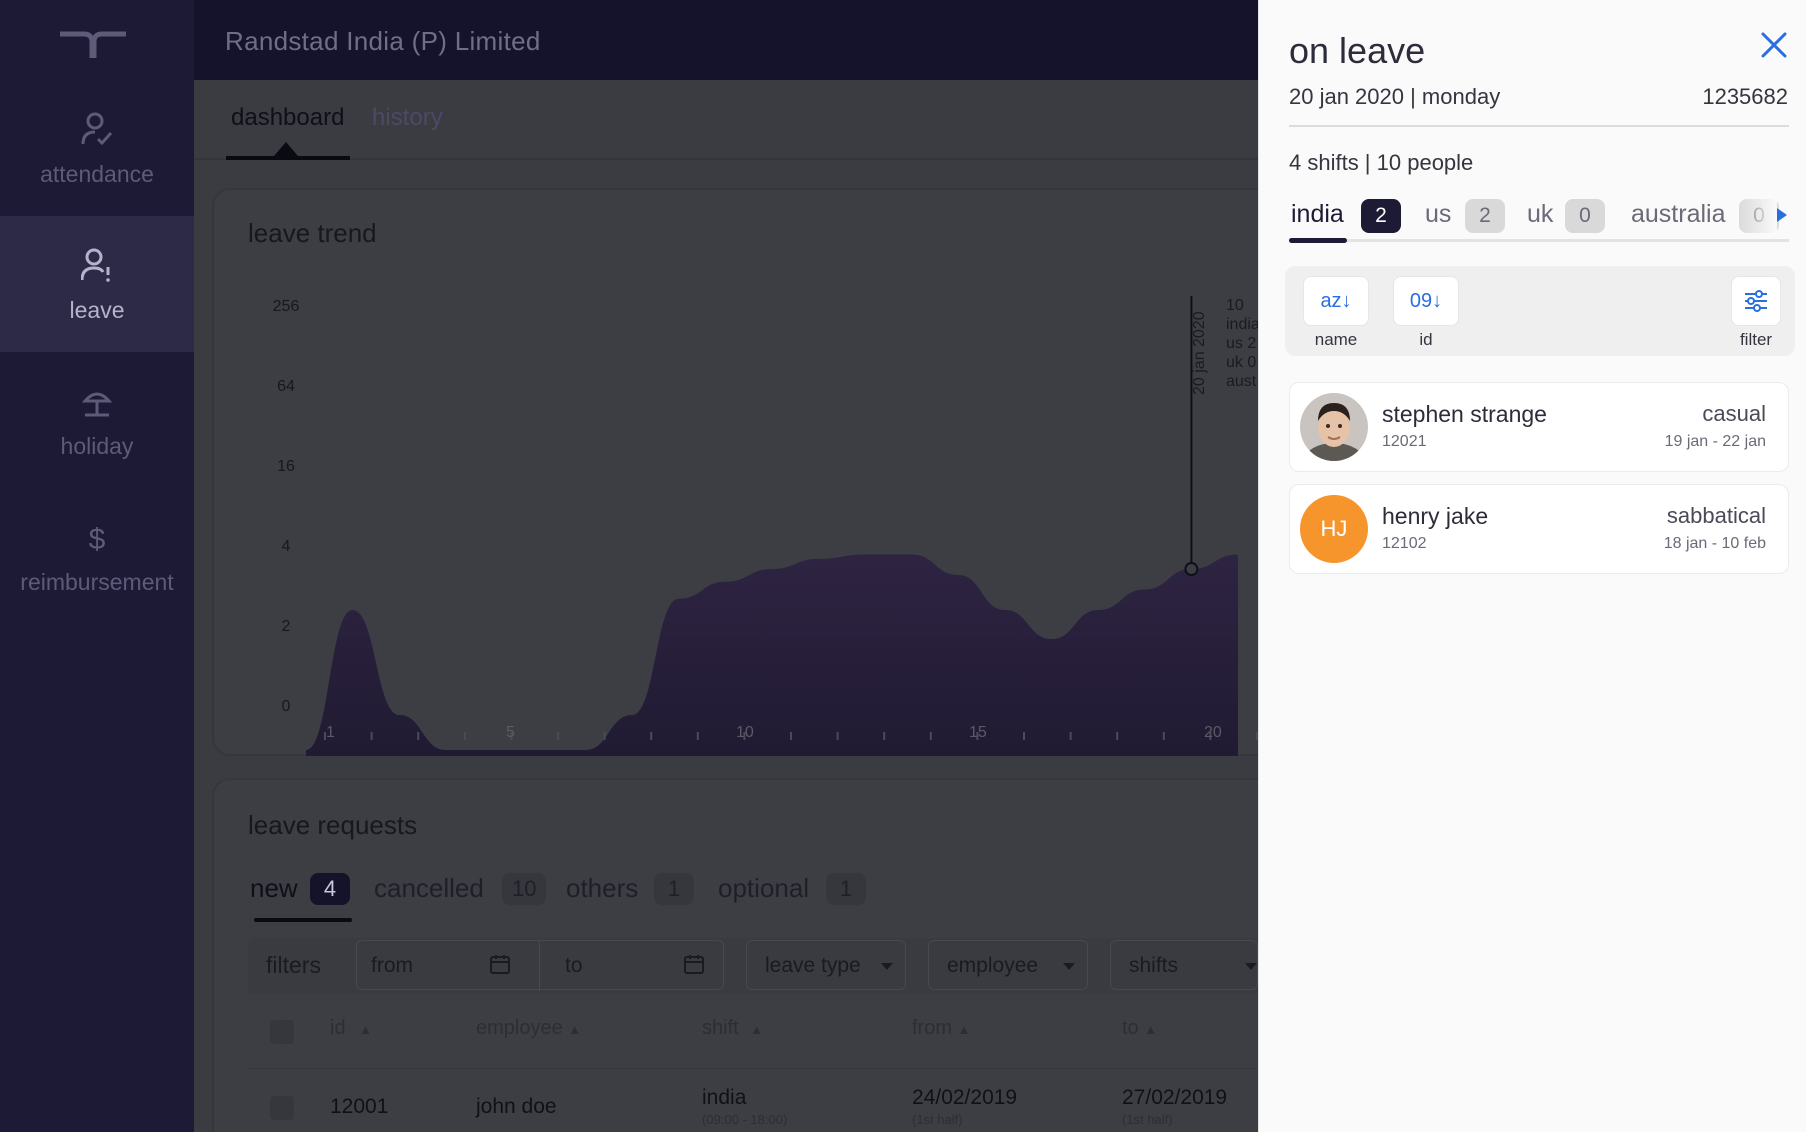 Image resolution: width=1806 pixels, height=1132 pixels. I want to click on country-tab-us-count: 2, so click(1485, 216).